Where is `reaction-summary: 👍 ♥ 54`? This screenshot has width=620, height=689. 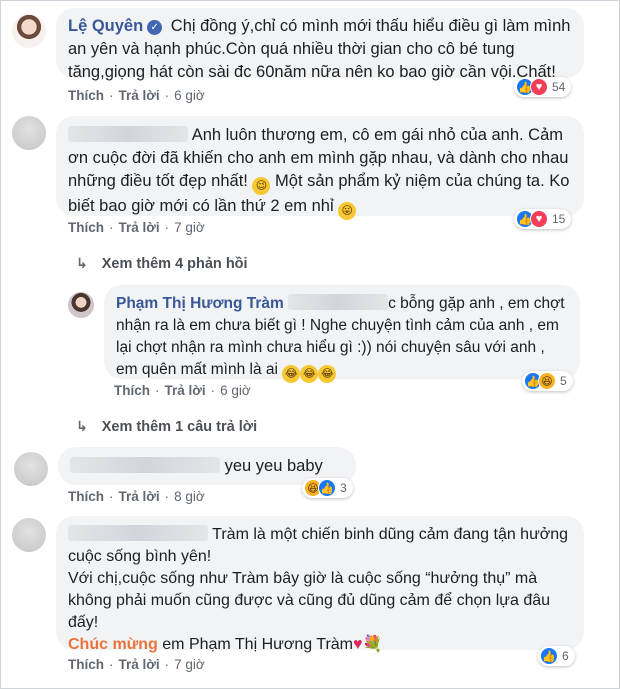 reaction-summary: 👍 ♥ 54 is located at coordinates (543, 87).